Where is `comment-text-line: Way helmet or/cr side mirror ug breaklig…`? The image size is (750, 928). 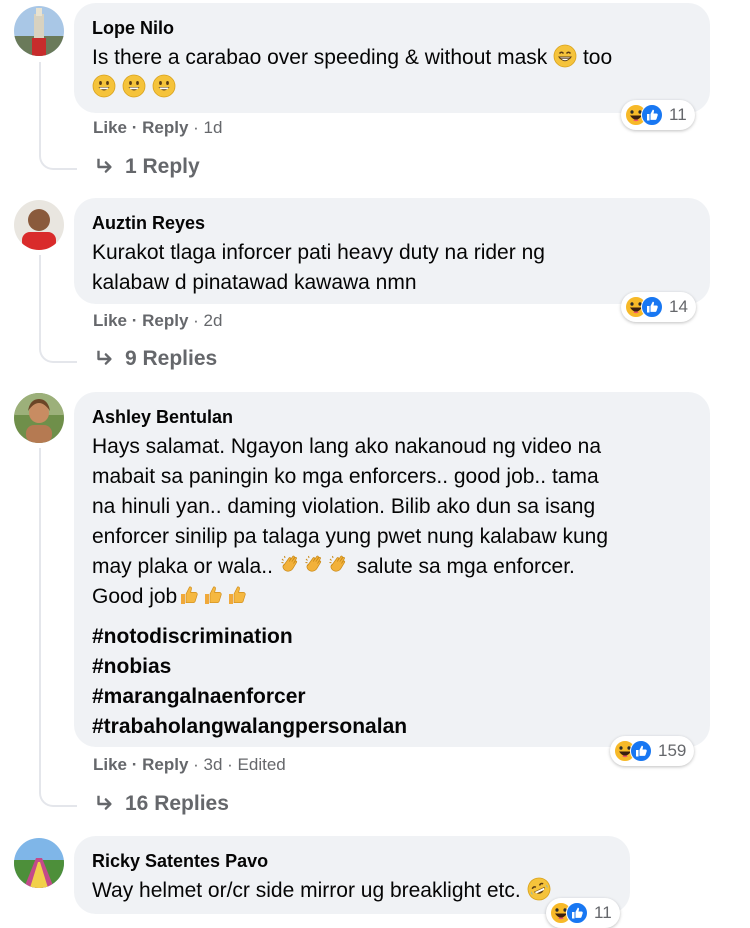
comment-text-line: Way helmet or/cr side mirror ug breaklig… is located at coordinates (306, 890).